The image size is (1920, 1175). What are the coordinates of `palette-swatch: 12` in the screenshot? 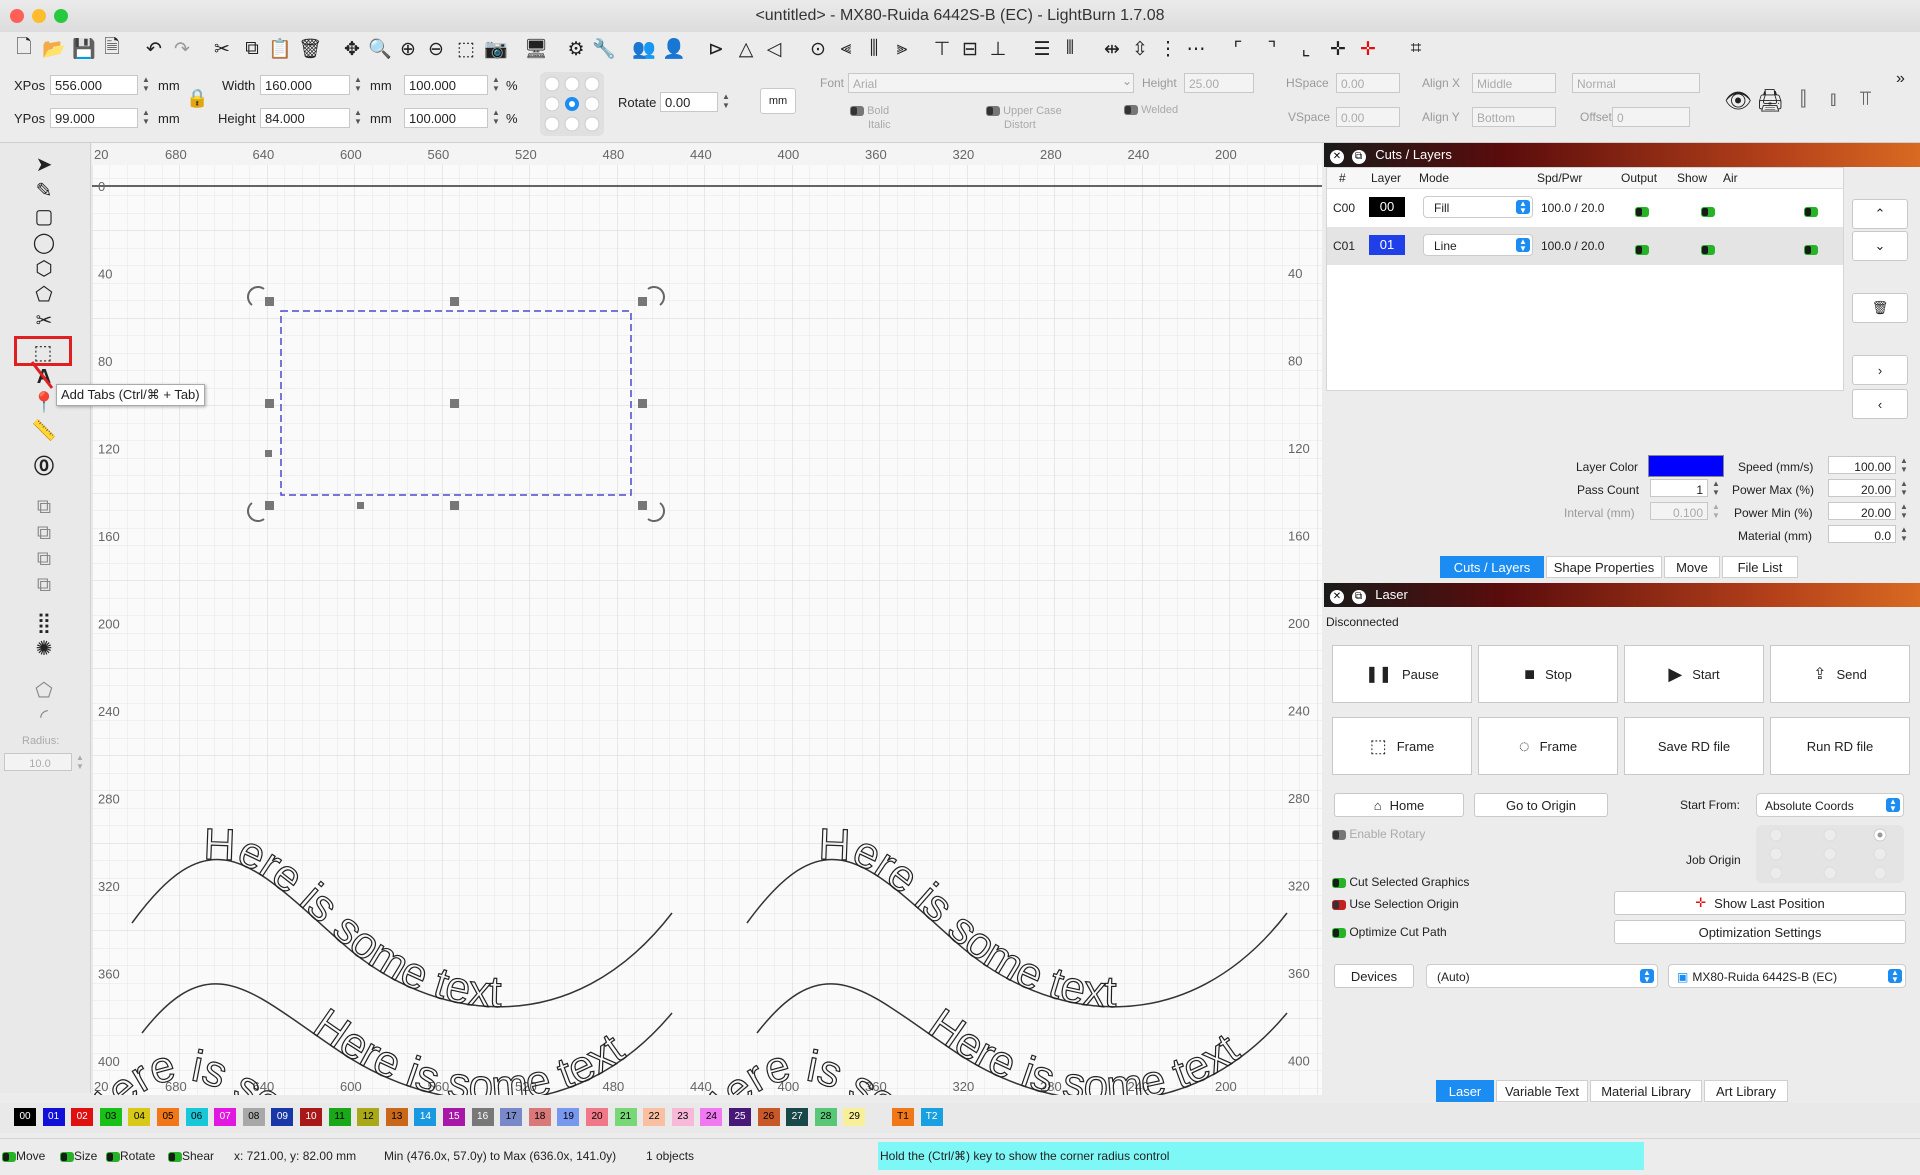 It's located at (368, 1117).